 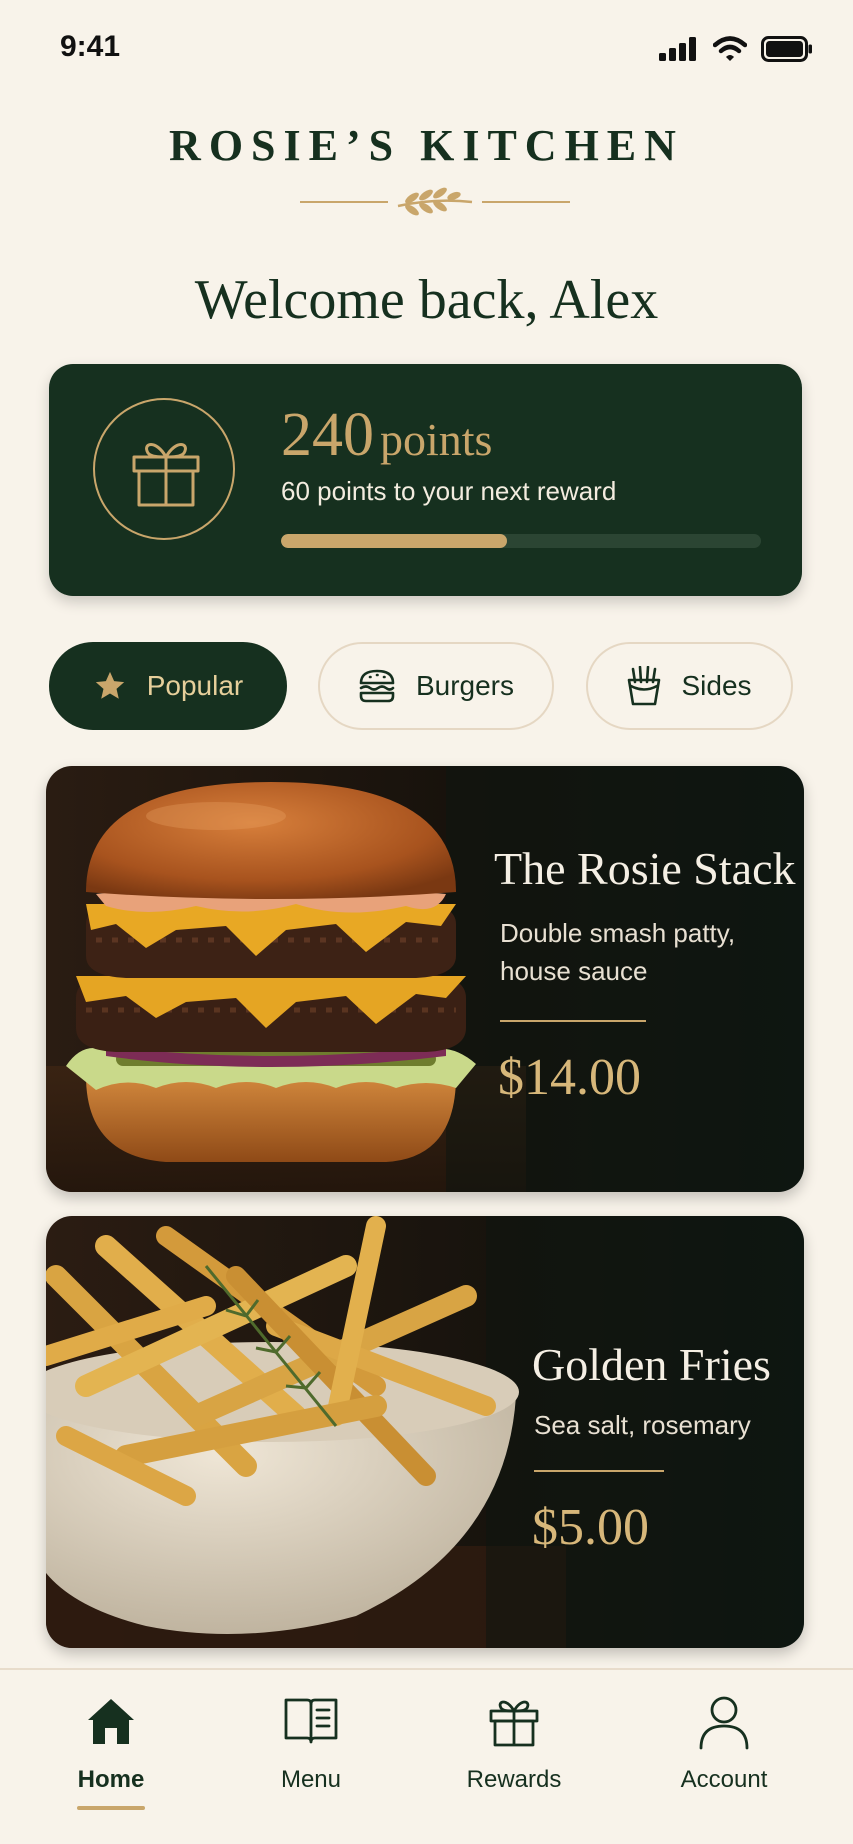 I want to click on cellular-signal-icon, so click(x=677, y=49).